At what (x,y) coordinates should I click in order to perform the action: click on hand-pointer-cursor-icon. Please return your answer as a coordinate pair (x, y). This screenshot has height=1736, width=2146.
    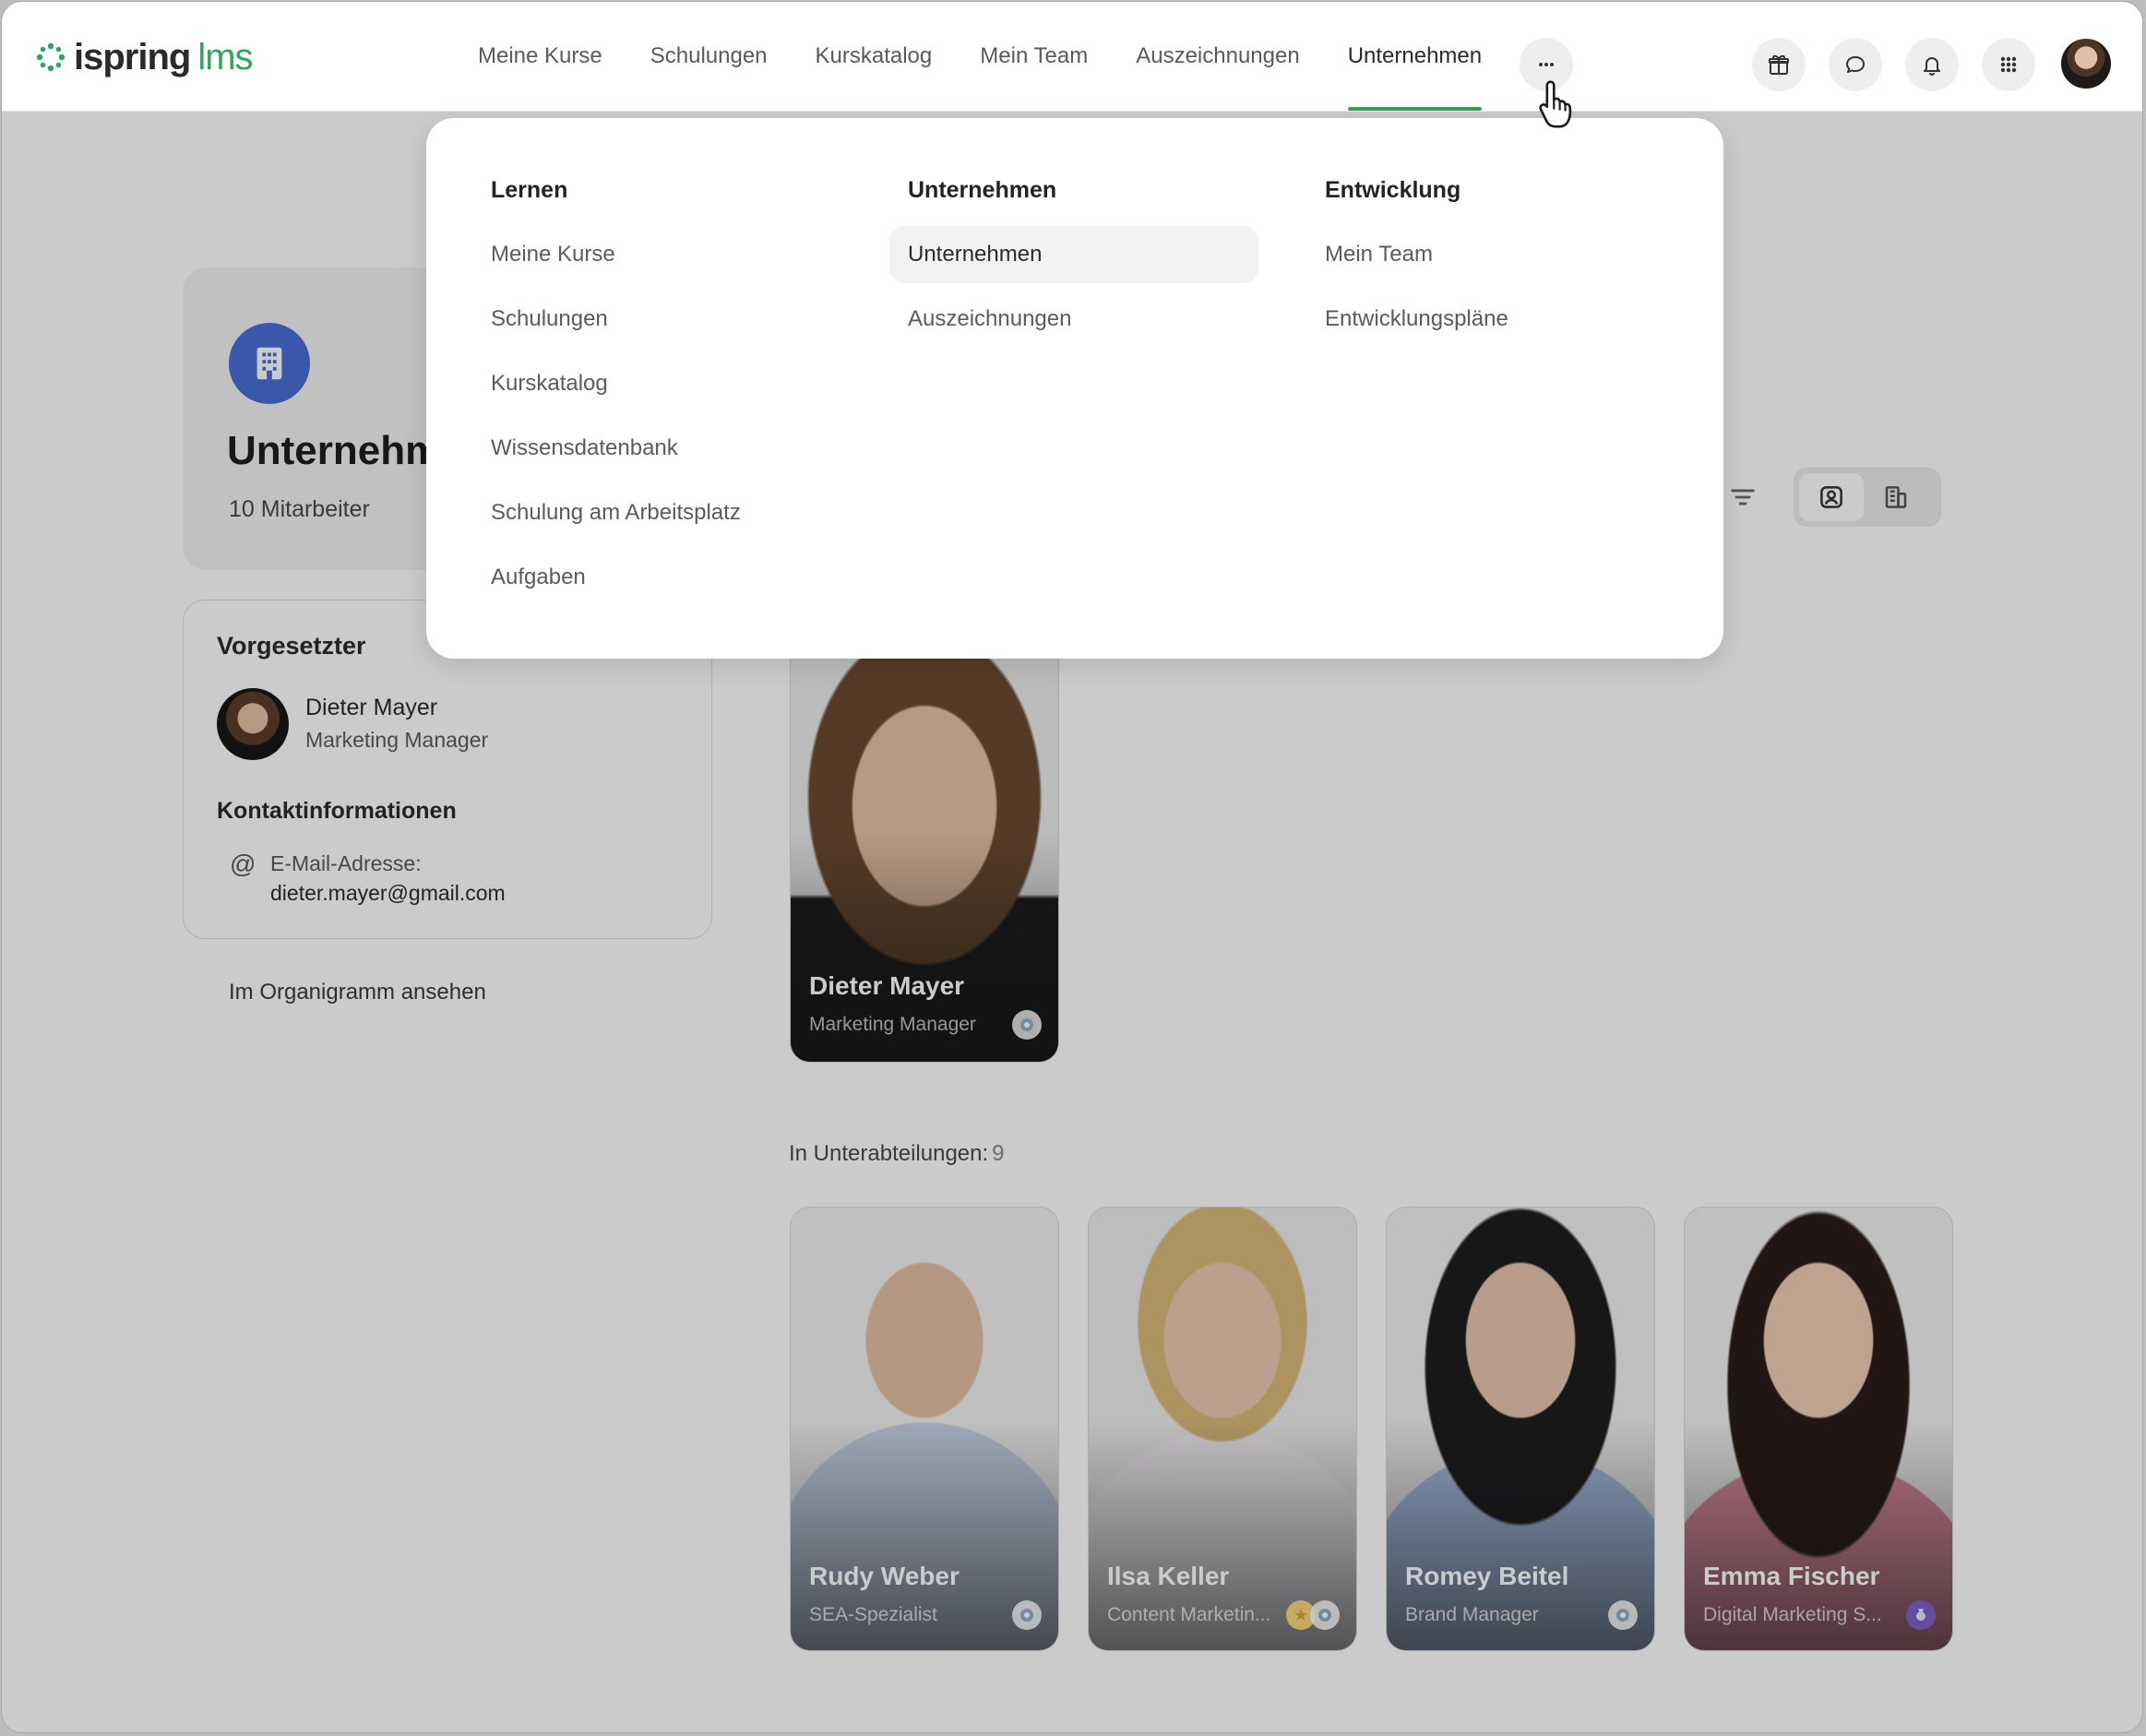
    Looking at the image, I should click on (1555, 104).